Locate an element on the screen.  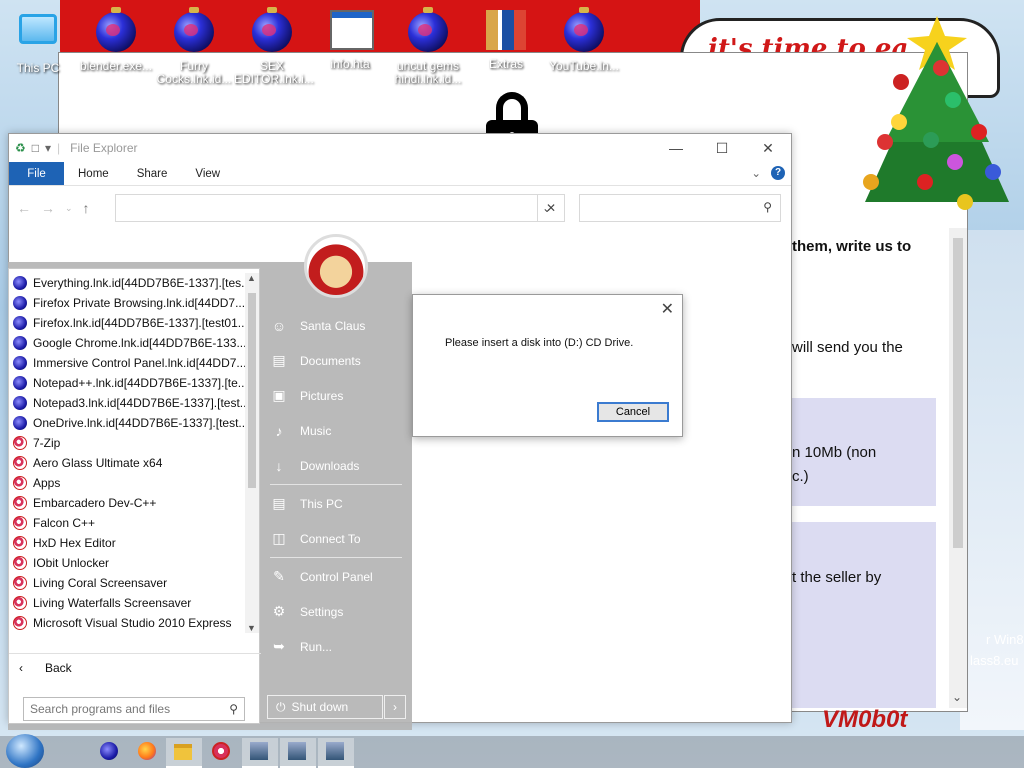
start-item-connect-to: ◫ Connect To is located at coordinates (336, 538).